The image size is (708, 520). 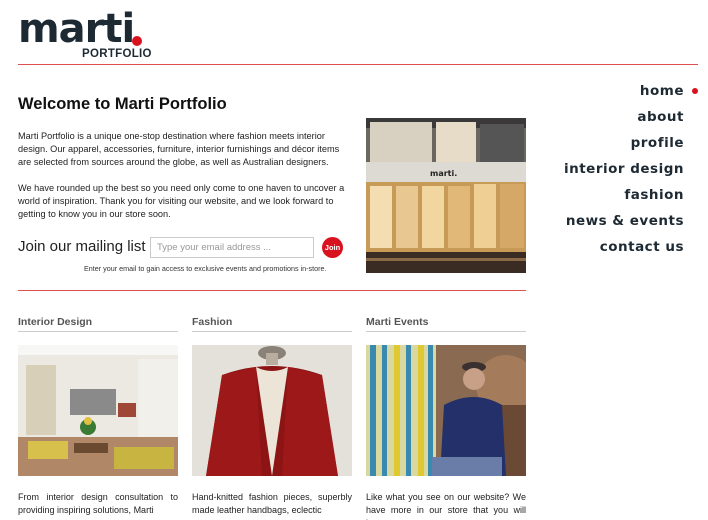 What do you see at coordinates (272, 410) in the screenshot?
I see `fashion-photo` at bounding box center [272, 410].